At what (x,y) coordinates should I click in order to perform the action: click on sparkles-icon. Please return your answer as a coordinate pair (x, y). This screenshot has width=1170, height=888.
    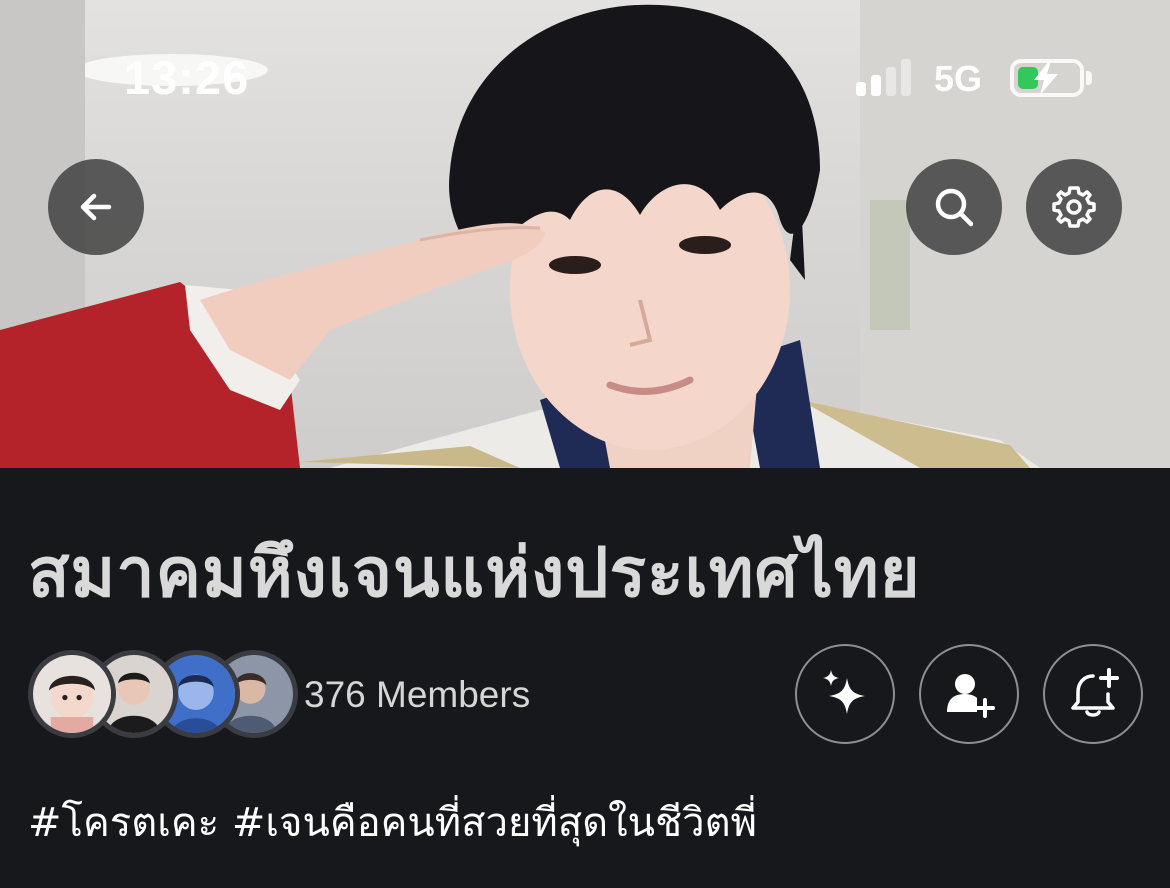
    Looking at the image, I should click on (844, 692).